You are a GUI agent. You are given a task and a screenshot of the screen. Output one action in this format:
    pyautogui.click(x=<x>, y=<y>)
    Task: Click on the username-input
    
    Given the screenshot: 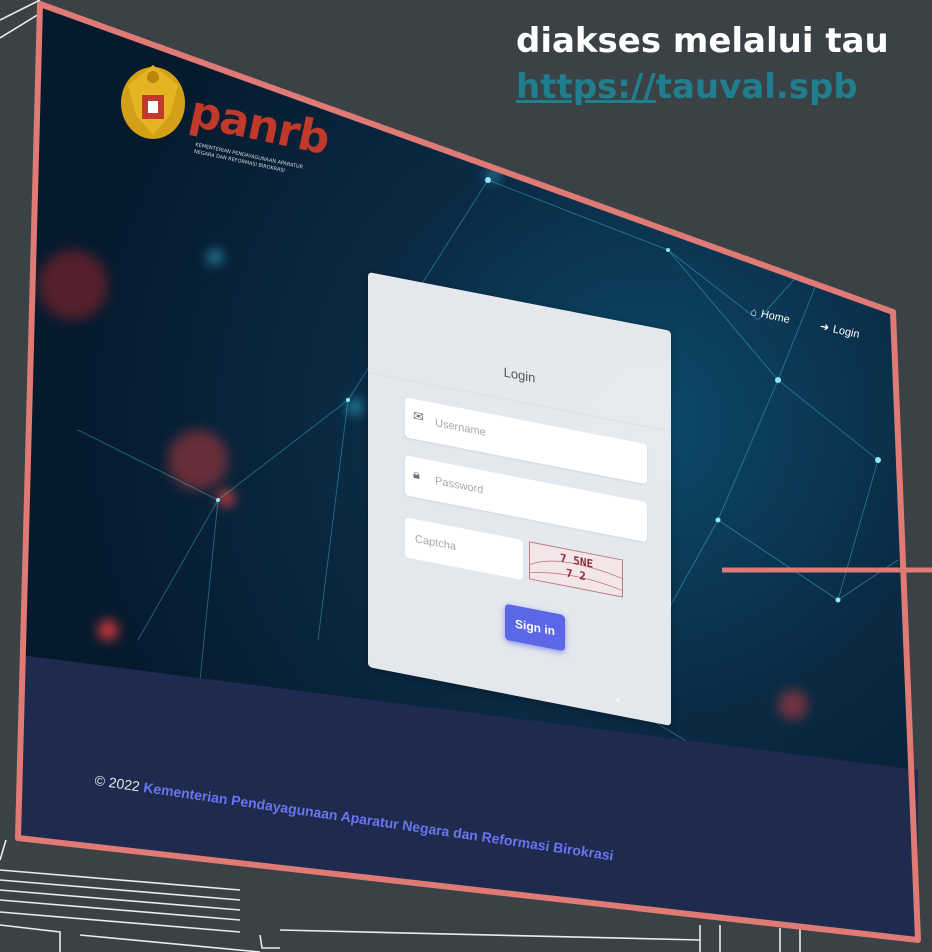 What is the action you would take?
    pyautogui.click(x=535, y=442)
    